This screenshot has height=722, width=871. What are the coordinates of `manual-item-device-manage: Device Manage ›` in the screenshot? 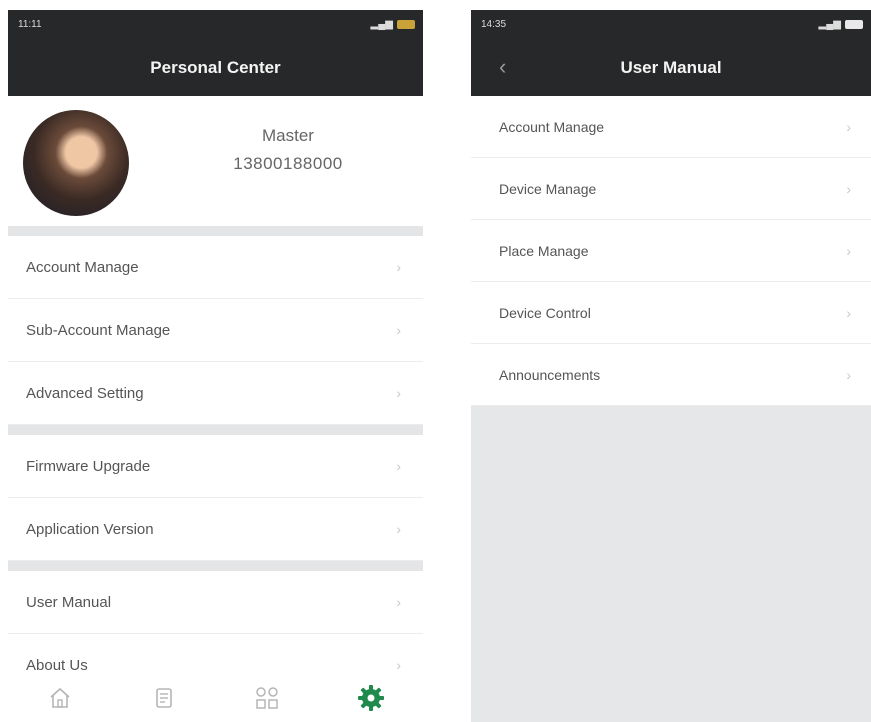 It's located at (671, 189).